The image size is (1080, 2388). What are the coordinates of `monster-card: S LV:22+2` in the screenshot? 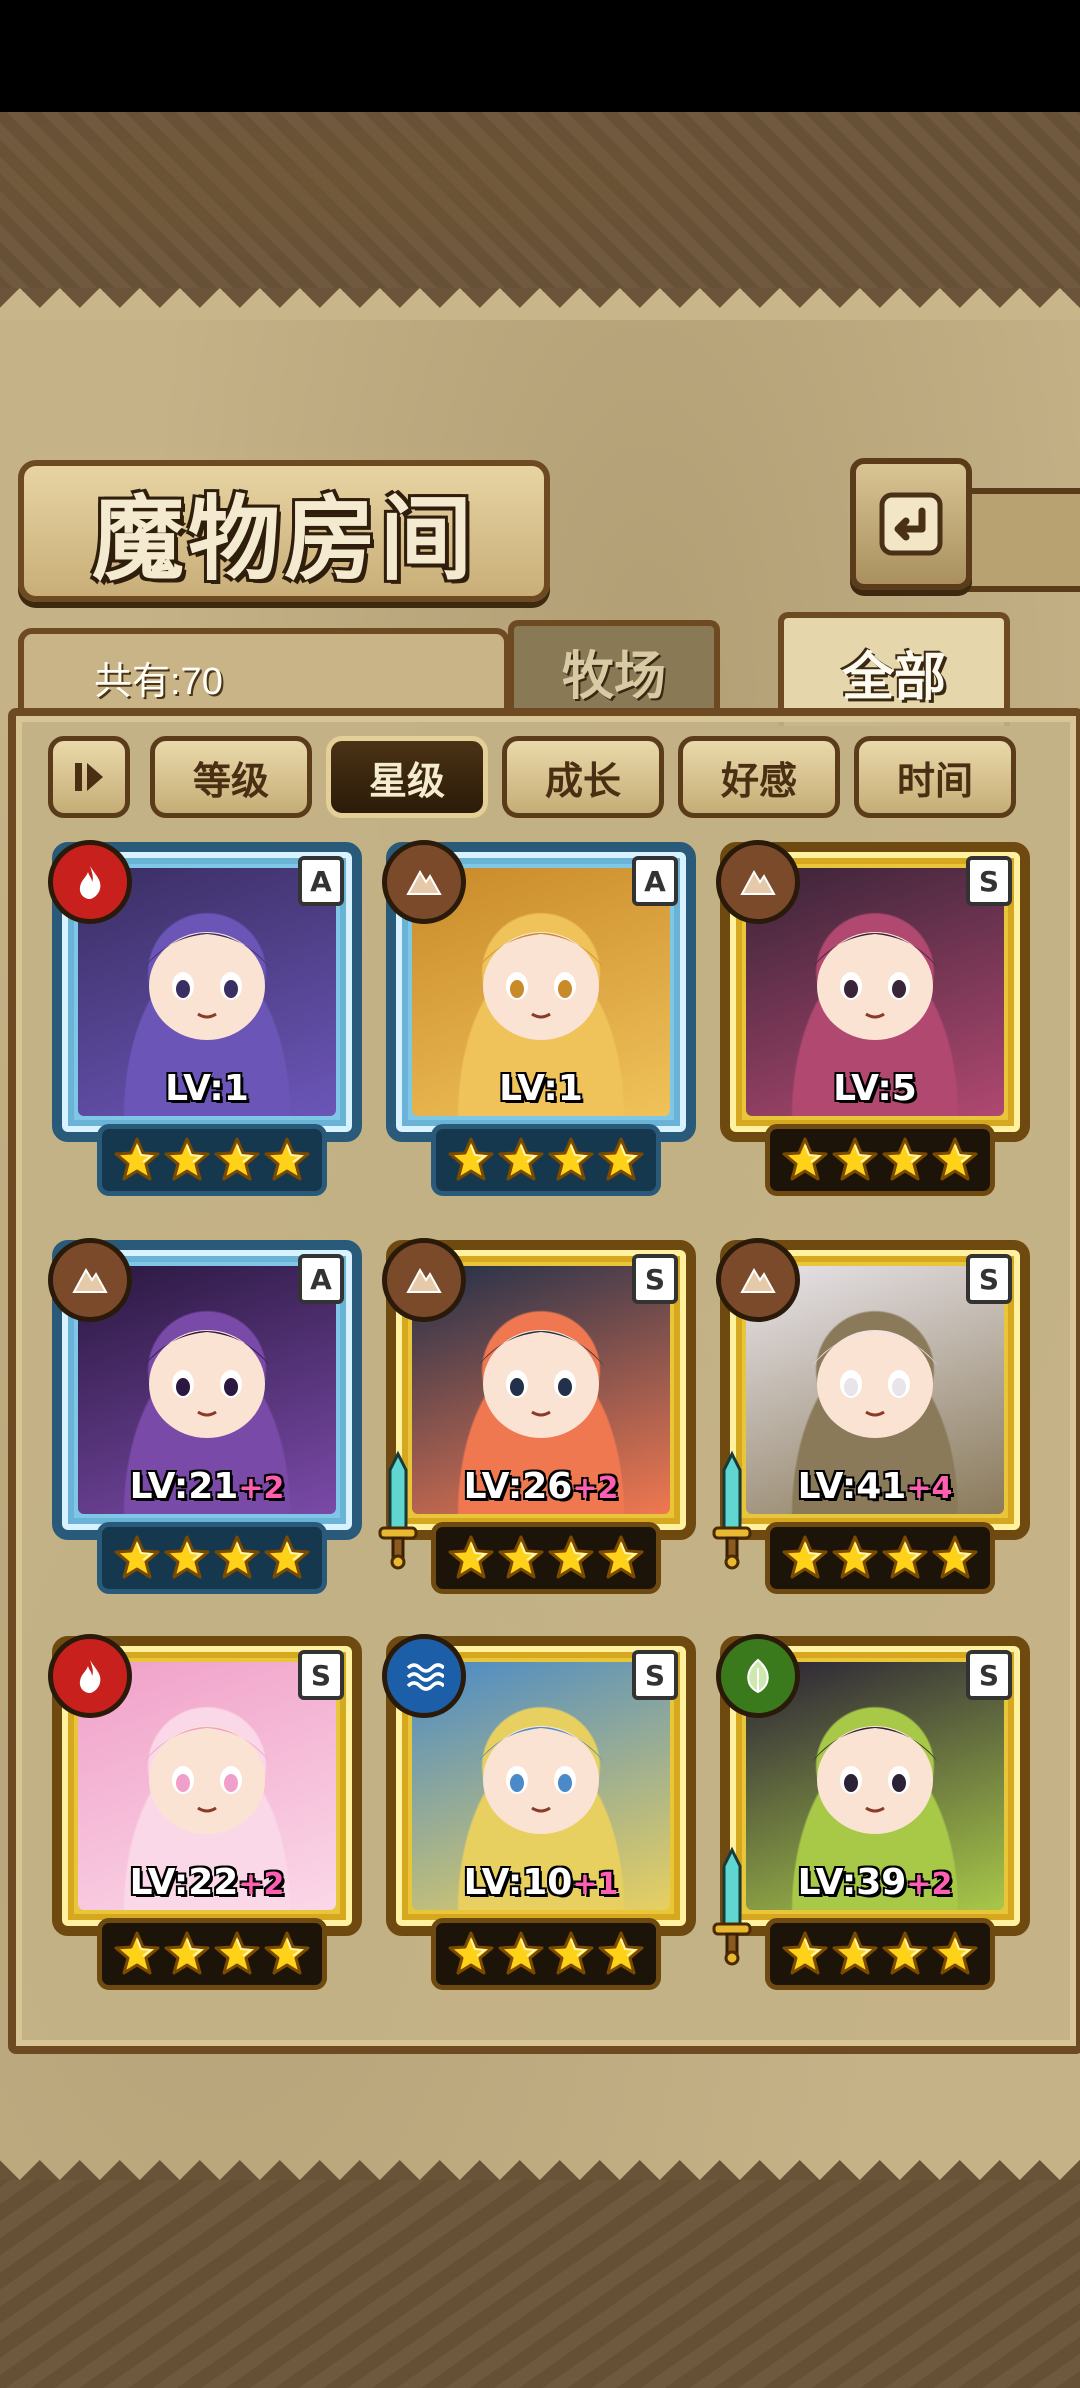 It's located at (205, 1812).